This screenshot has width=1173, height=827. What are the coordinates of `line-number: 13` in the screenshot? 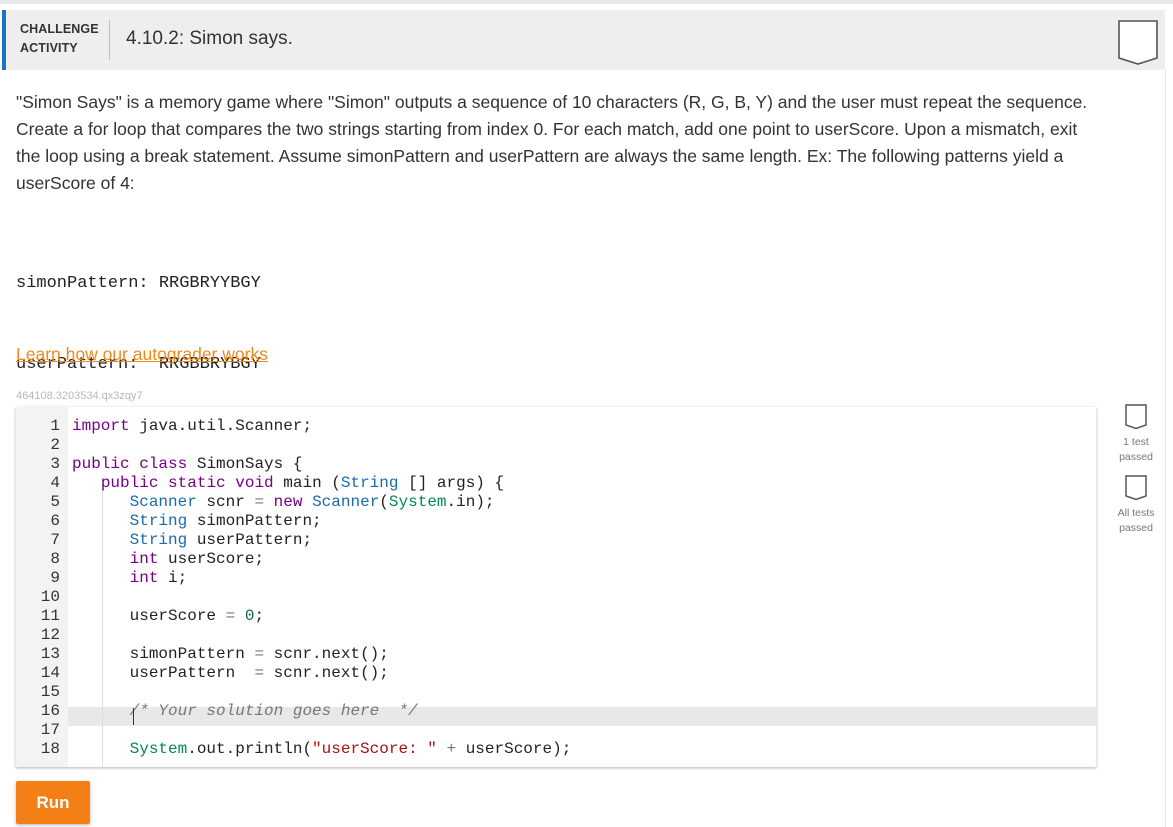 It's located at (50, 654).